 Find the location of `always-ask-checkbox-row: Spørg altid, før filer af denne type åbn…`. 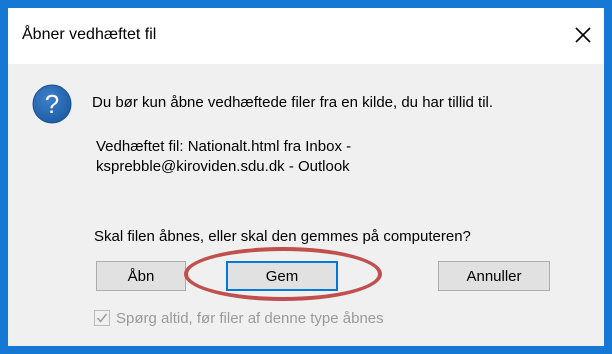

always-ask-checkbox-row: Spørg altid, før filer af denne type åbn… is located at coordinates (239, 318).